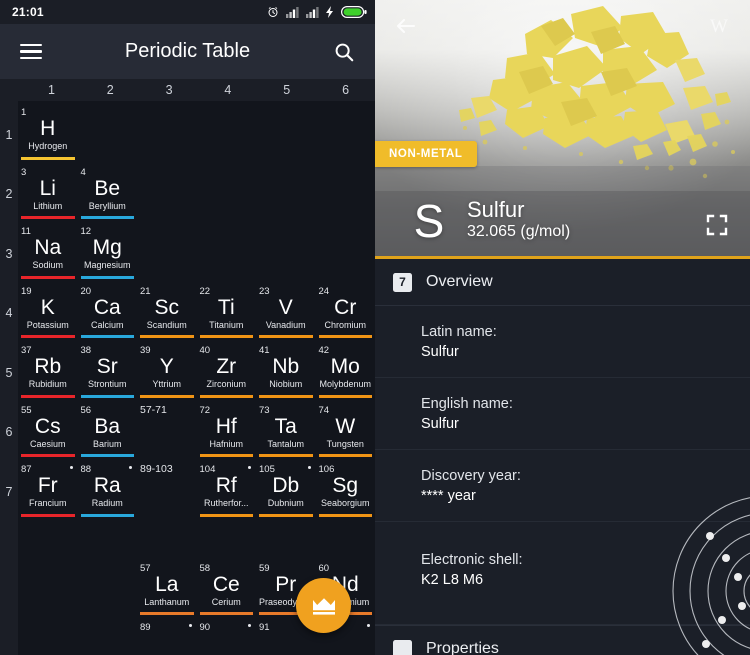 The image size is (750, 655). Describe the element at coordinates (226, 384) in the screenshot. I see `element-name: Zirconium` at that location.